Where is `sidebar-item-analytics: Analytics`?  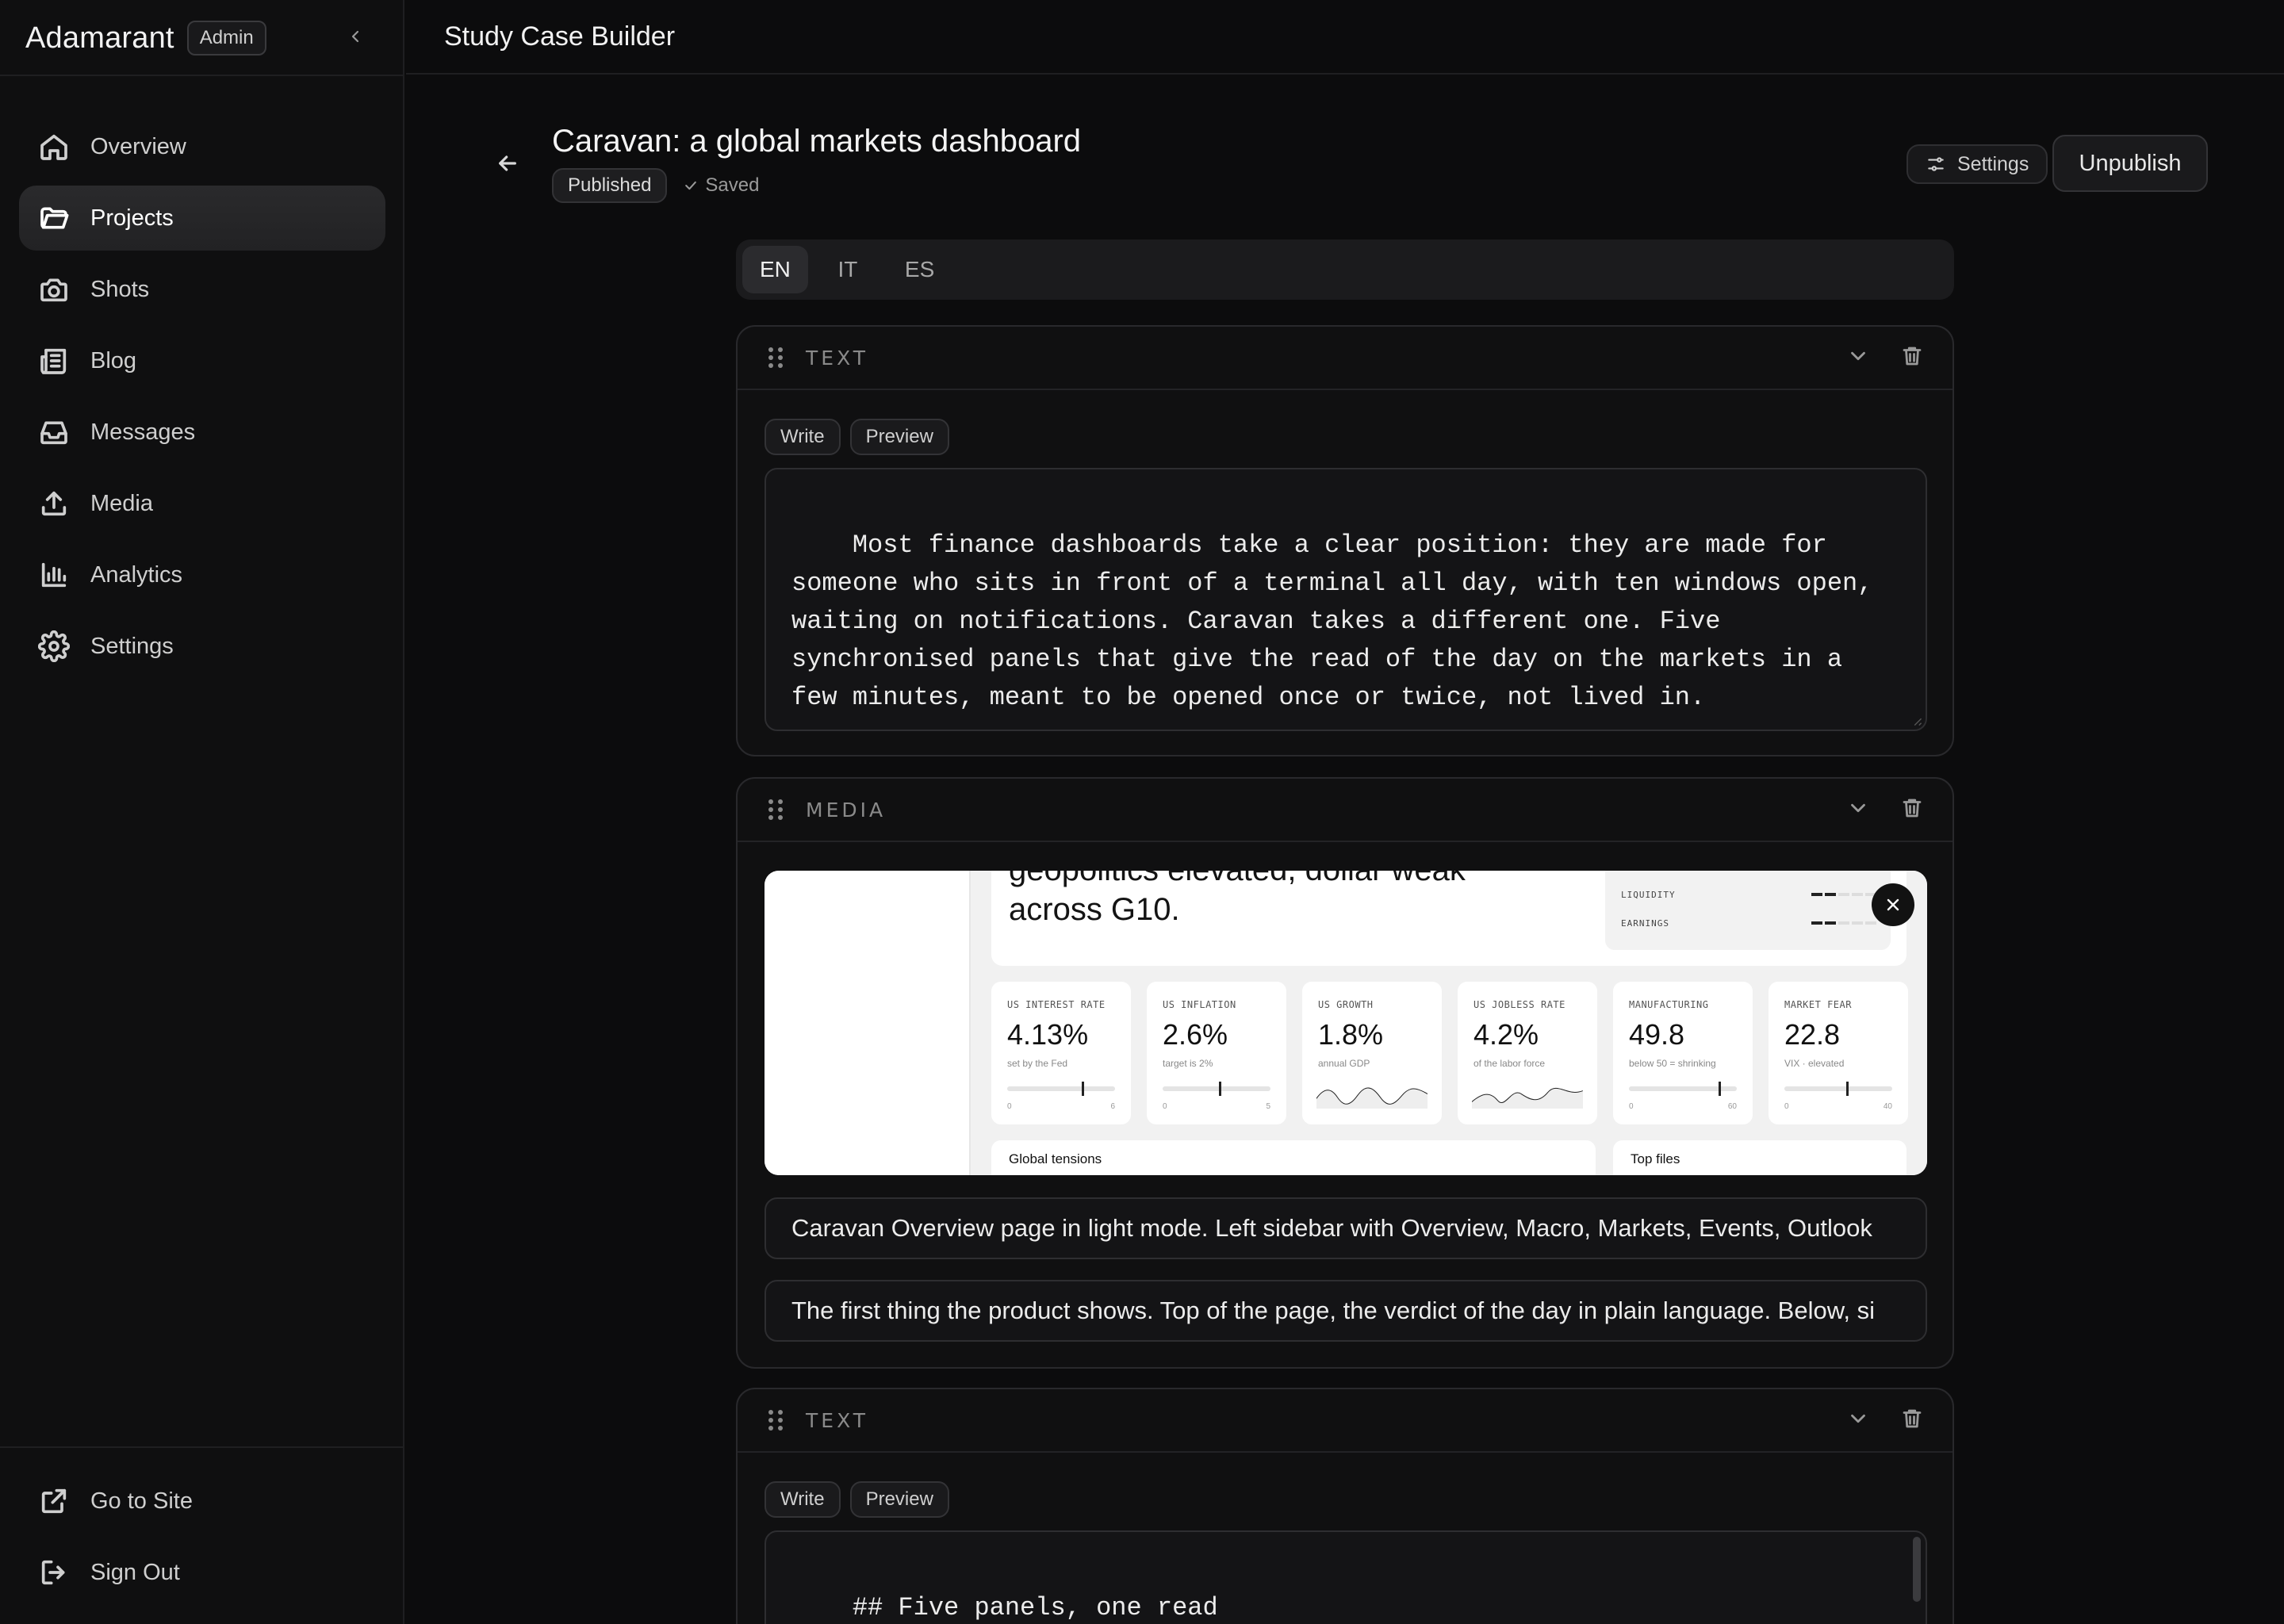
sidebar-item-analytics: Analytics is located at coordinates (202, 574).